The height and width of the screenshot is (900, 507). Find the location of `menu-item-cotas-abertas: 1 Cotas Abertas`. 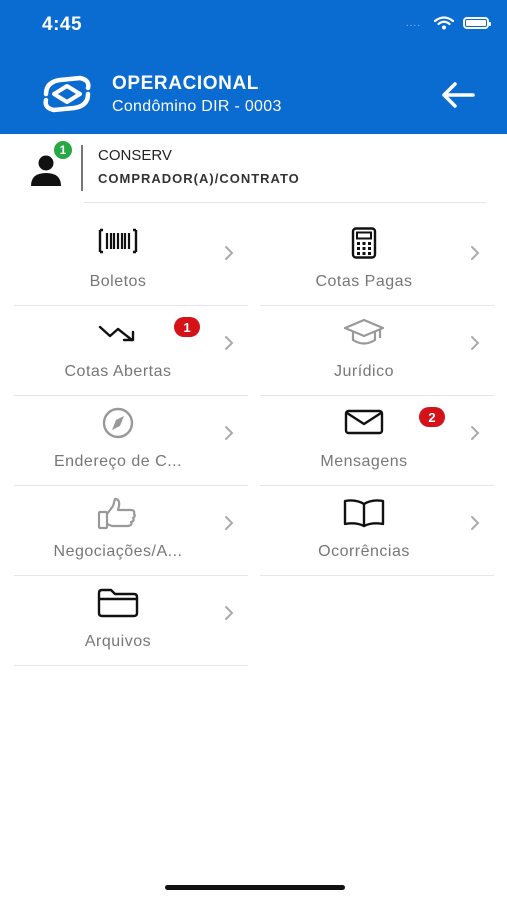

menu-item-cotas-abertas: 1 Cotas Abertas is located at coordinates (131, 350).